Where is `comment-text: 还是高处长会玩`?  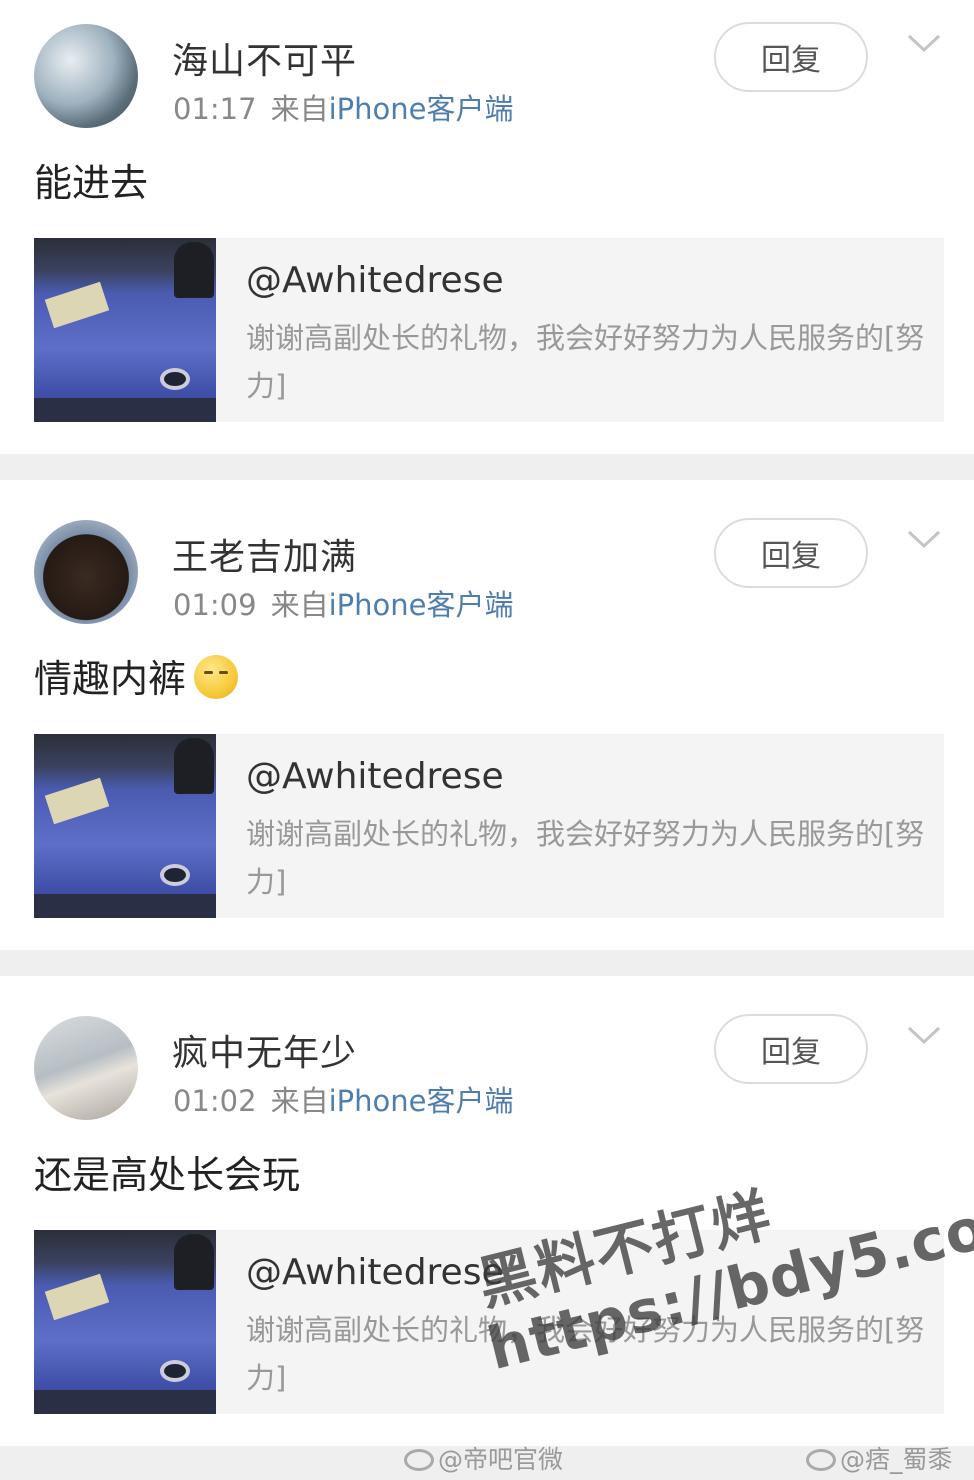 comment-text: 还是高处长会玩 is located at coordinates (167, 1175).